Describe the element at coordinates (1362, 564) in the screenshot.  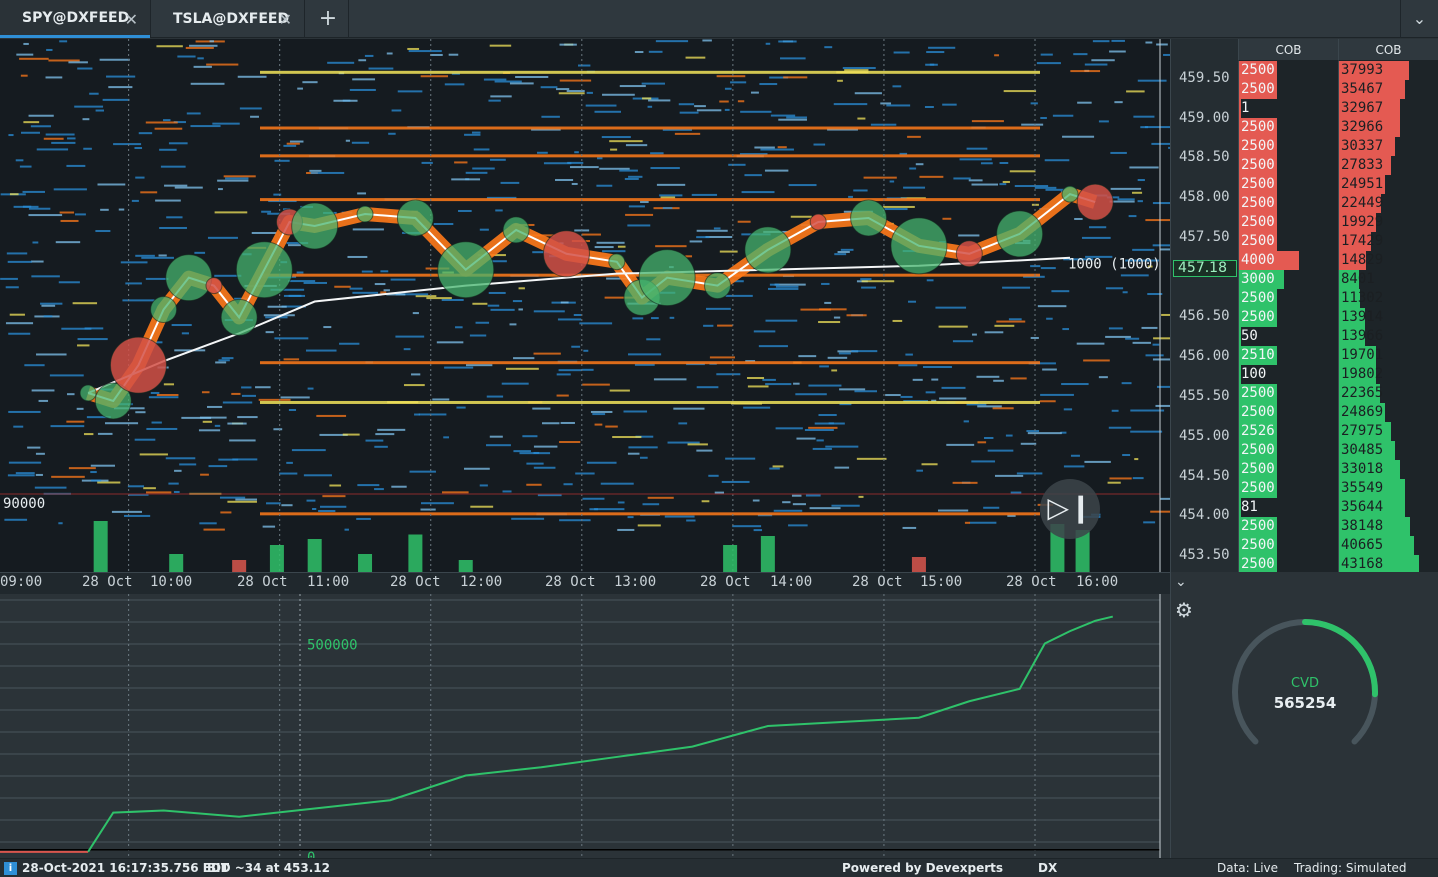
I see `cob-value: 43168` at that location.